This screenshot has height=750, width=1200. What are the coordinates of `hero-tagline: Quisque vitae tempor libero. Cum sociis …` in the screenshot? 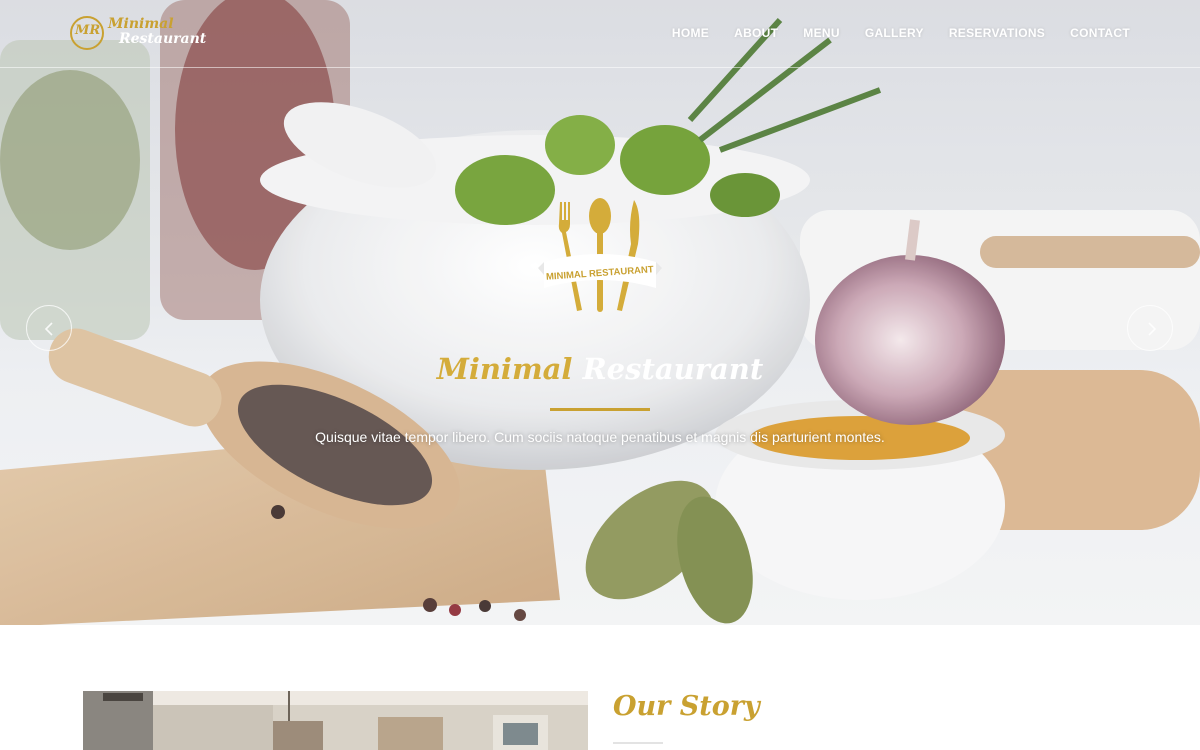 It's located at (600, 437).